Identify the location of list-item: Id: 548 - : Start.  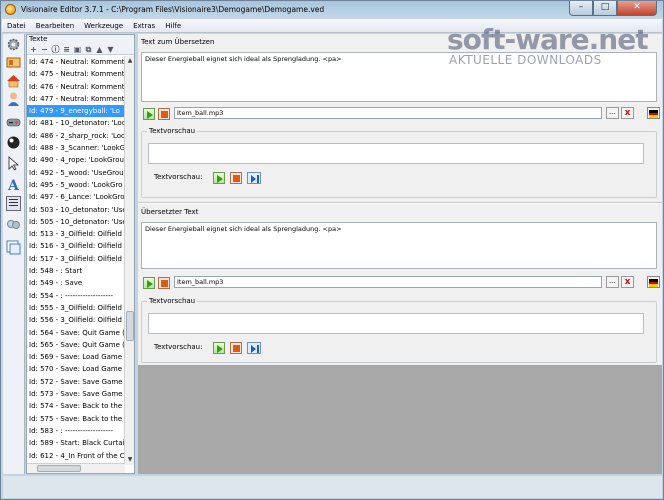
(76, 271).